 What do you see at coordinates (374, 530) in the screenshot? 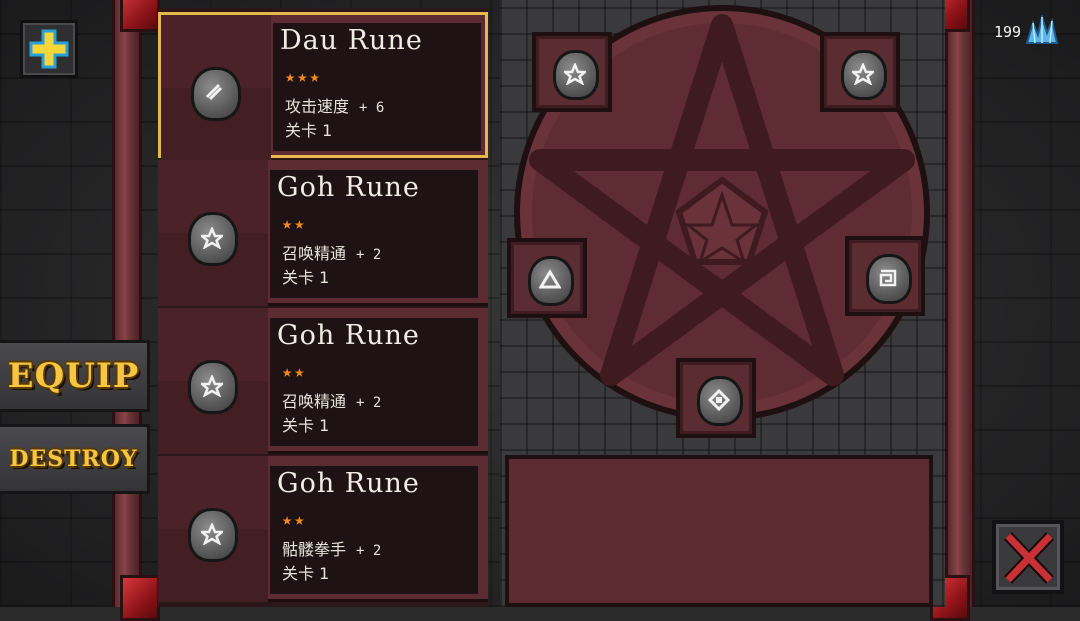
I see `rune-info-panel: Goh Rune ★★ 骷髅拳手 + 2 关卡 1` at bounding box center [374, 530].